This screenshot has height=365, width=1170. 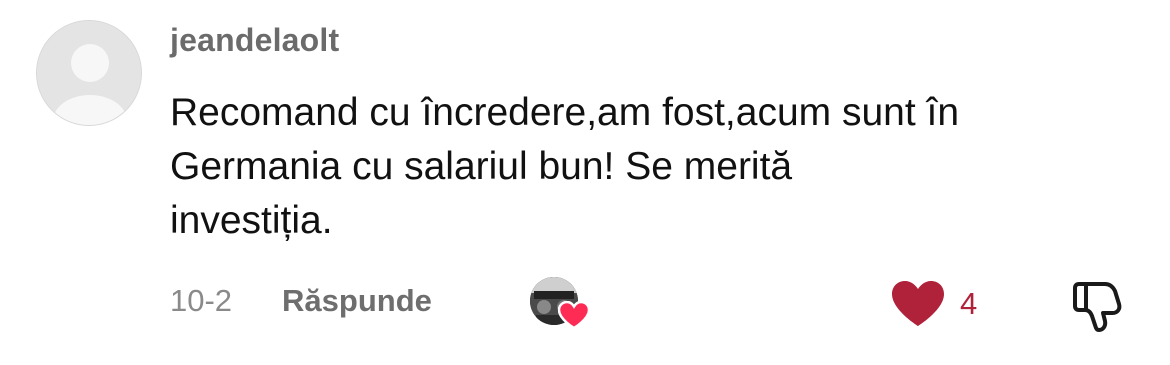 I want to click on reply-button: Răspunde, so click(x=357, y=301).